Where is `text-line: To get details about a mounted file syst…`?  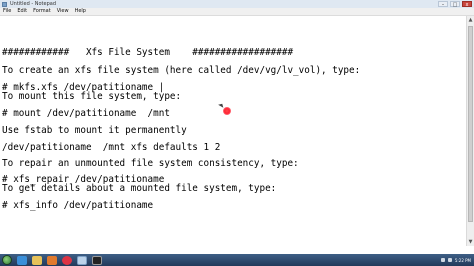 text-line: To get details about a mounted file syst… is located at coordinates (139, 188).